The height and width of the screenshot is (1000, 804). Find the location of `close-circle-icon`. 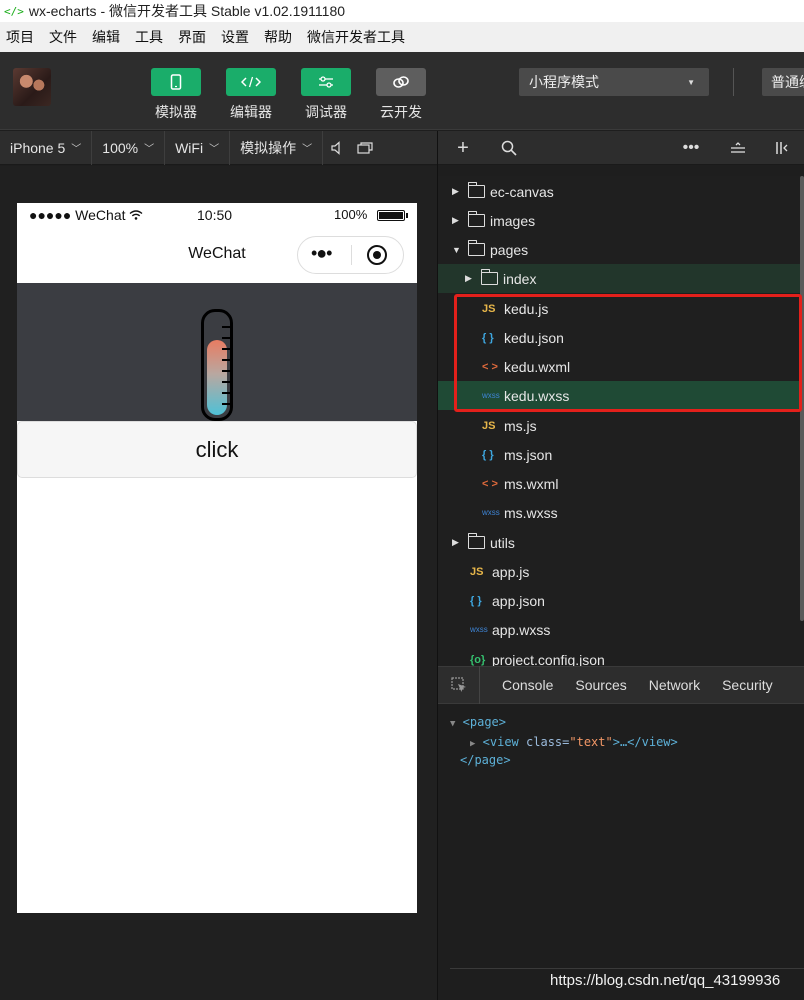

close-circle-icon is located at coordinates (377, 255).